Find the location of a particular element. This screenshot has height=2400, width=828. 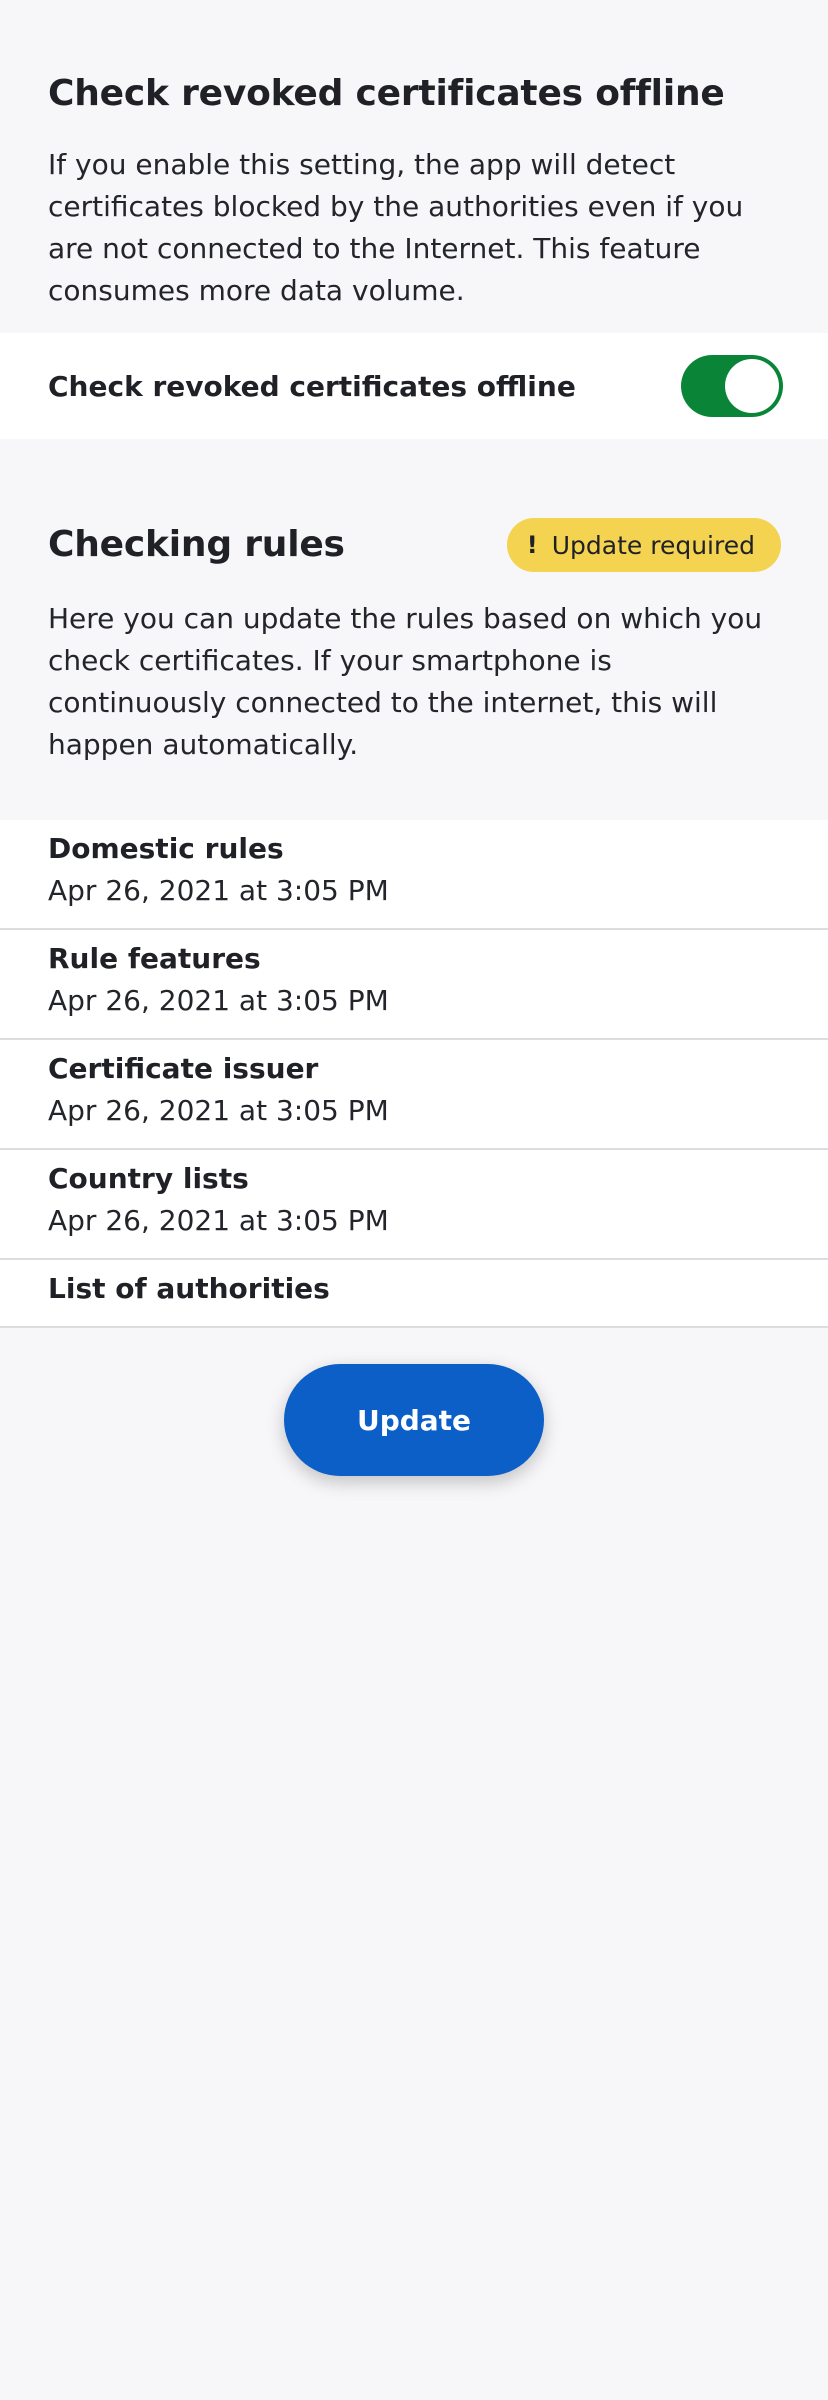

offline-check-toggle is located at coordinates (732, 386).